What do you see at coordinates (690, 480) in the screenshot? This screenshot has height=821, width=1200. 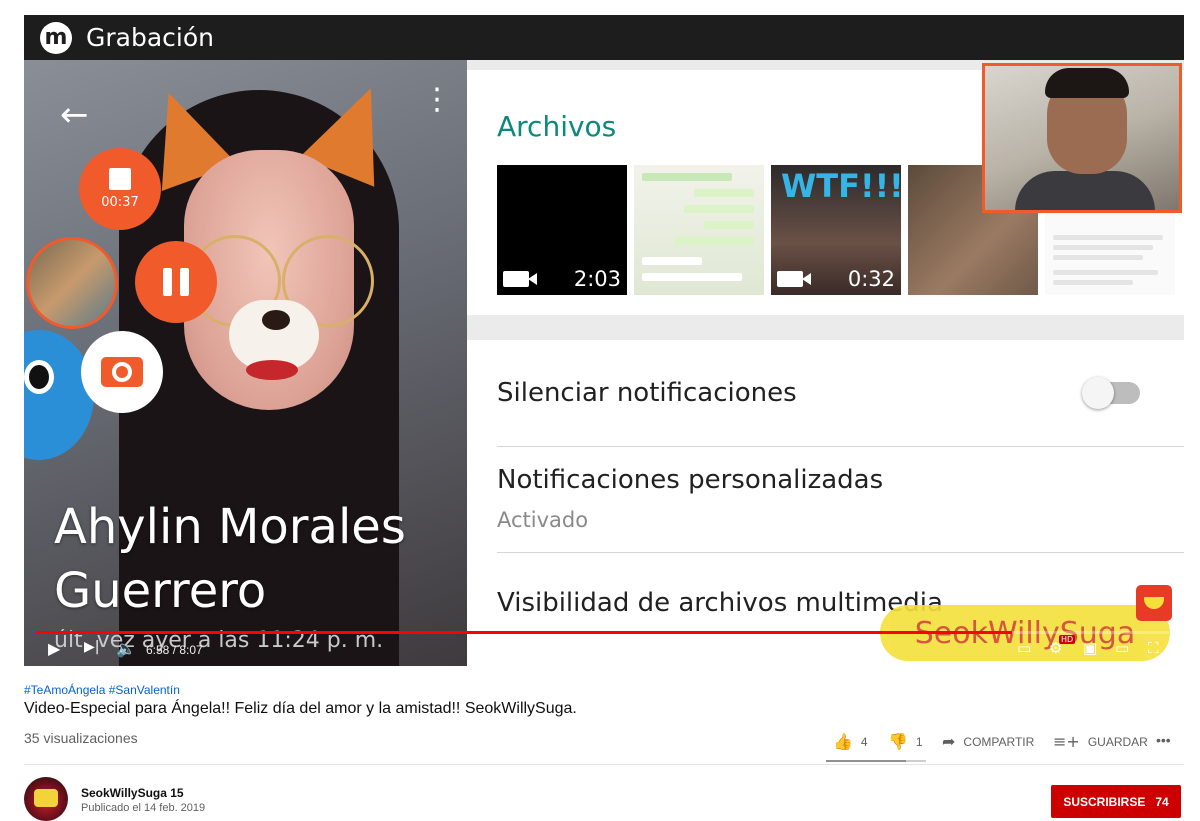 I see `custom-notifications-label: Notificaciones personalizadas` at bounding box center [690, 480].